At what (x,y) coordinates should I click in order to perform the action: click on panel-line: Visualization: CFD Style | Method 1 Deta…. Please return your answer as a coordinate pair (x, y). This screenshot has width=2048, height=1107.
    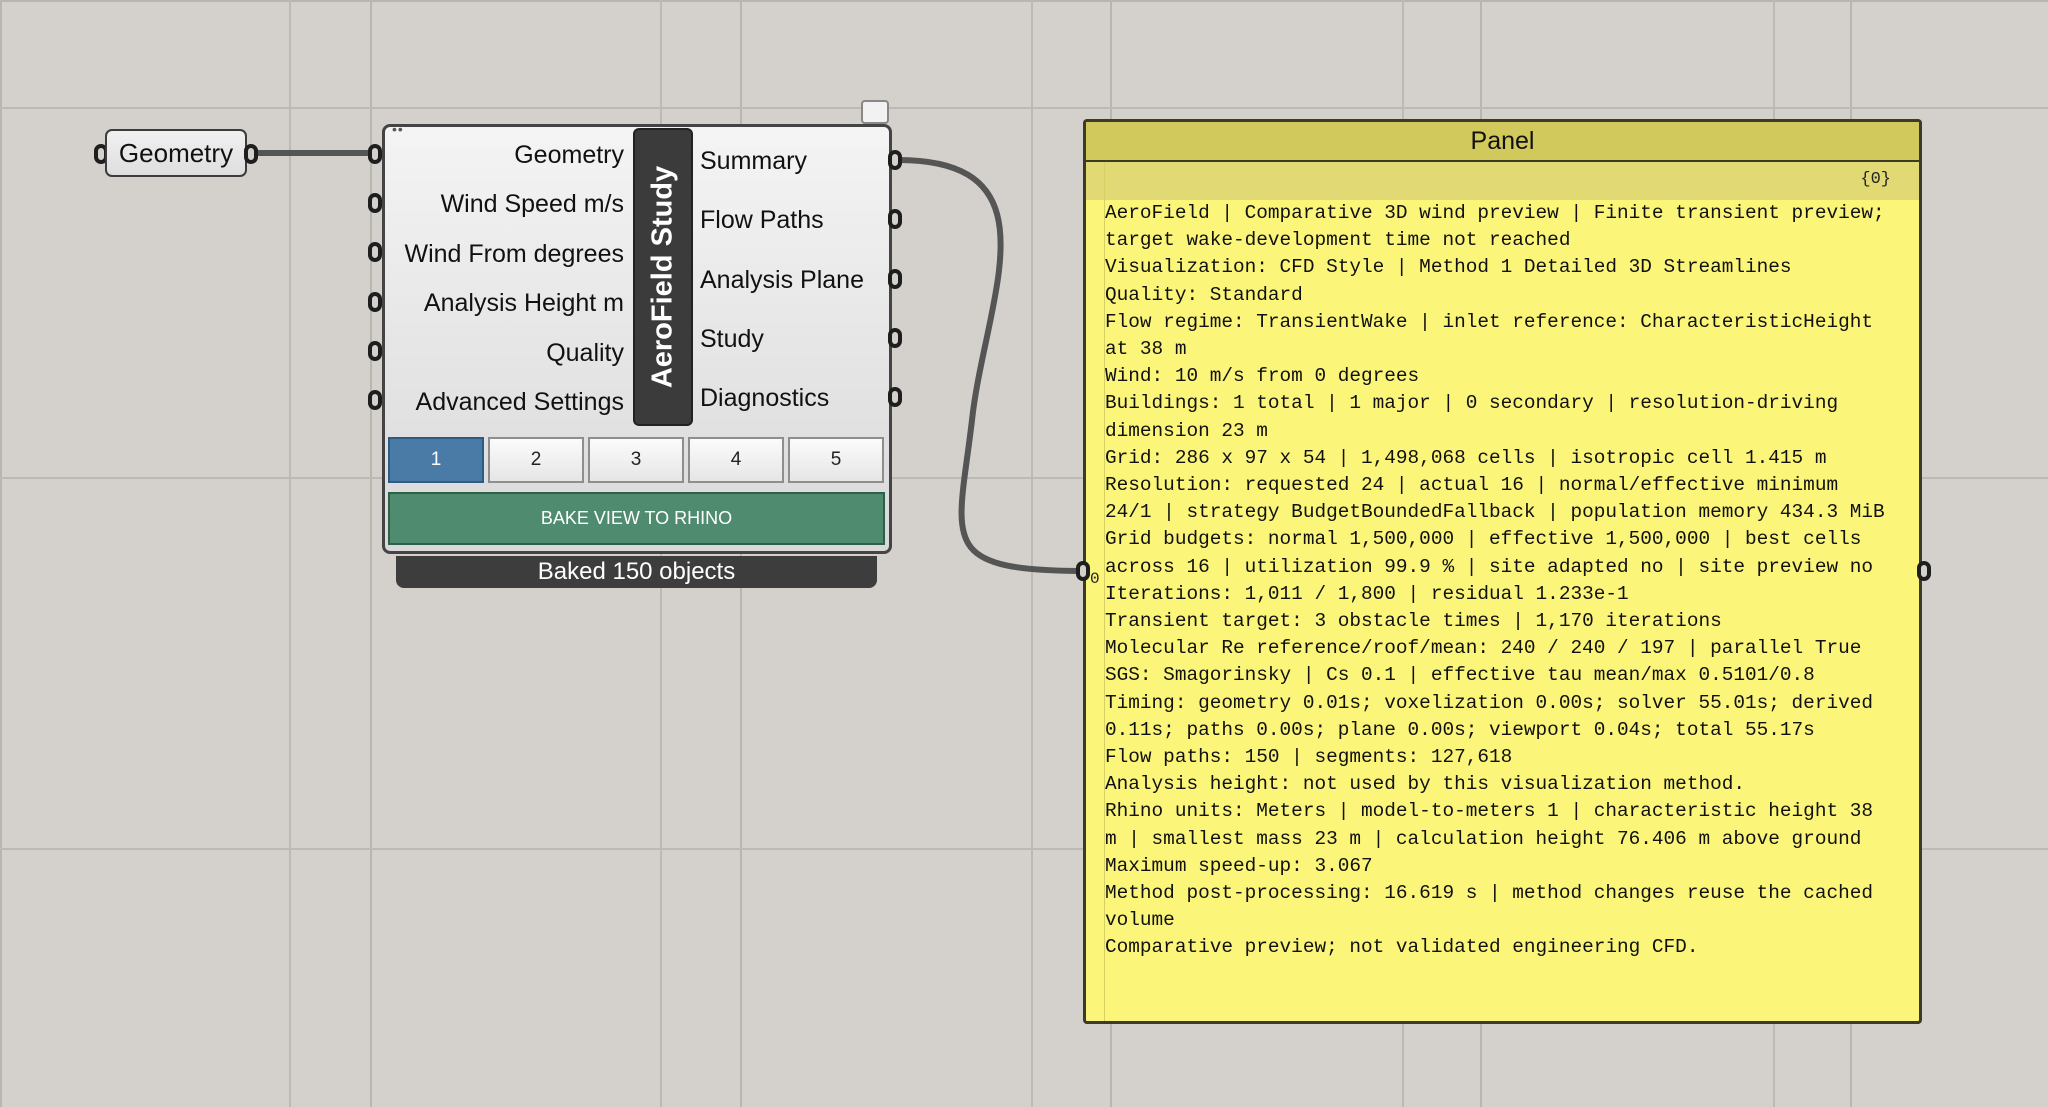
    Looking at the image, I should click on (1448, 267).